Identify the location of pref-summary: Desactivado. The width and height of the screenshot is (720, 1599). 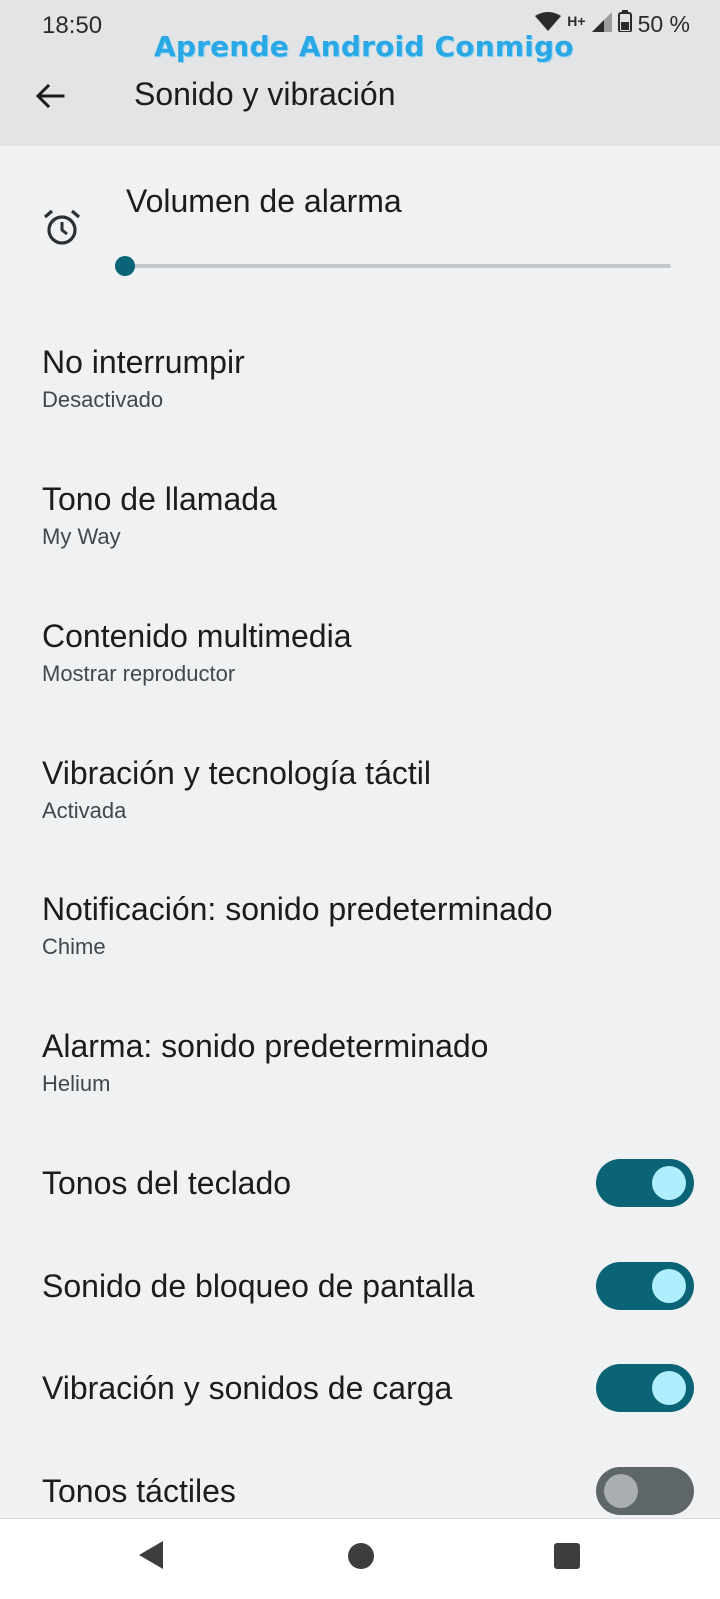
(103, 399).